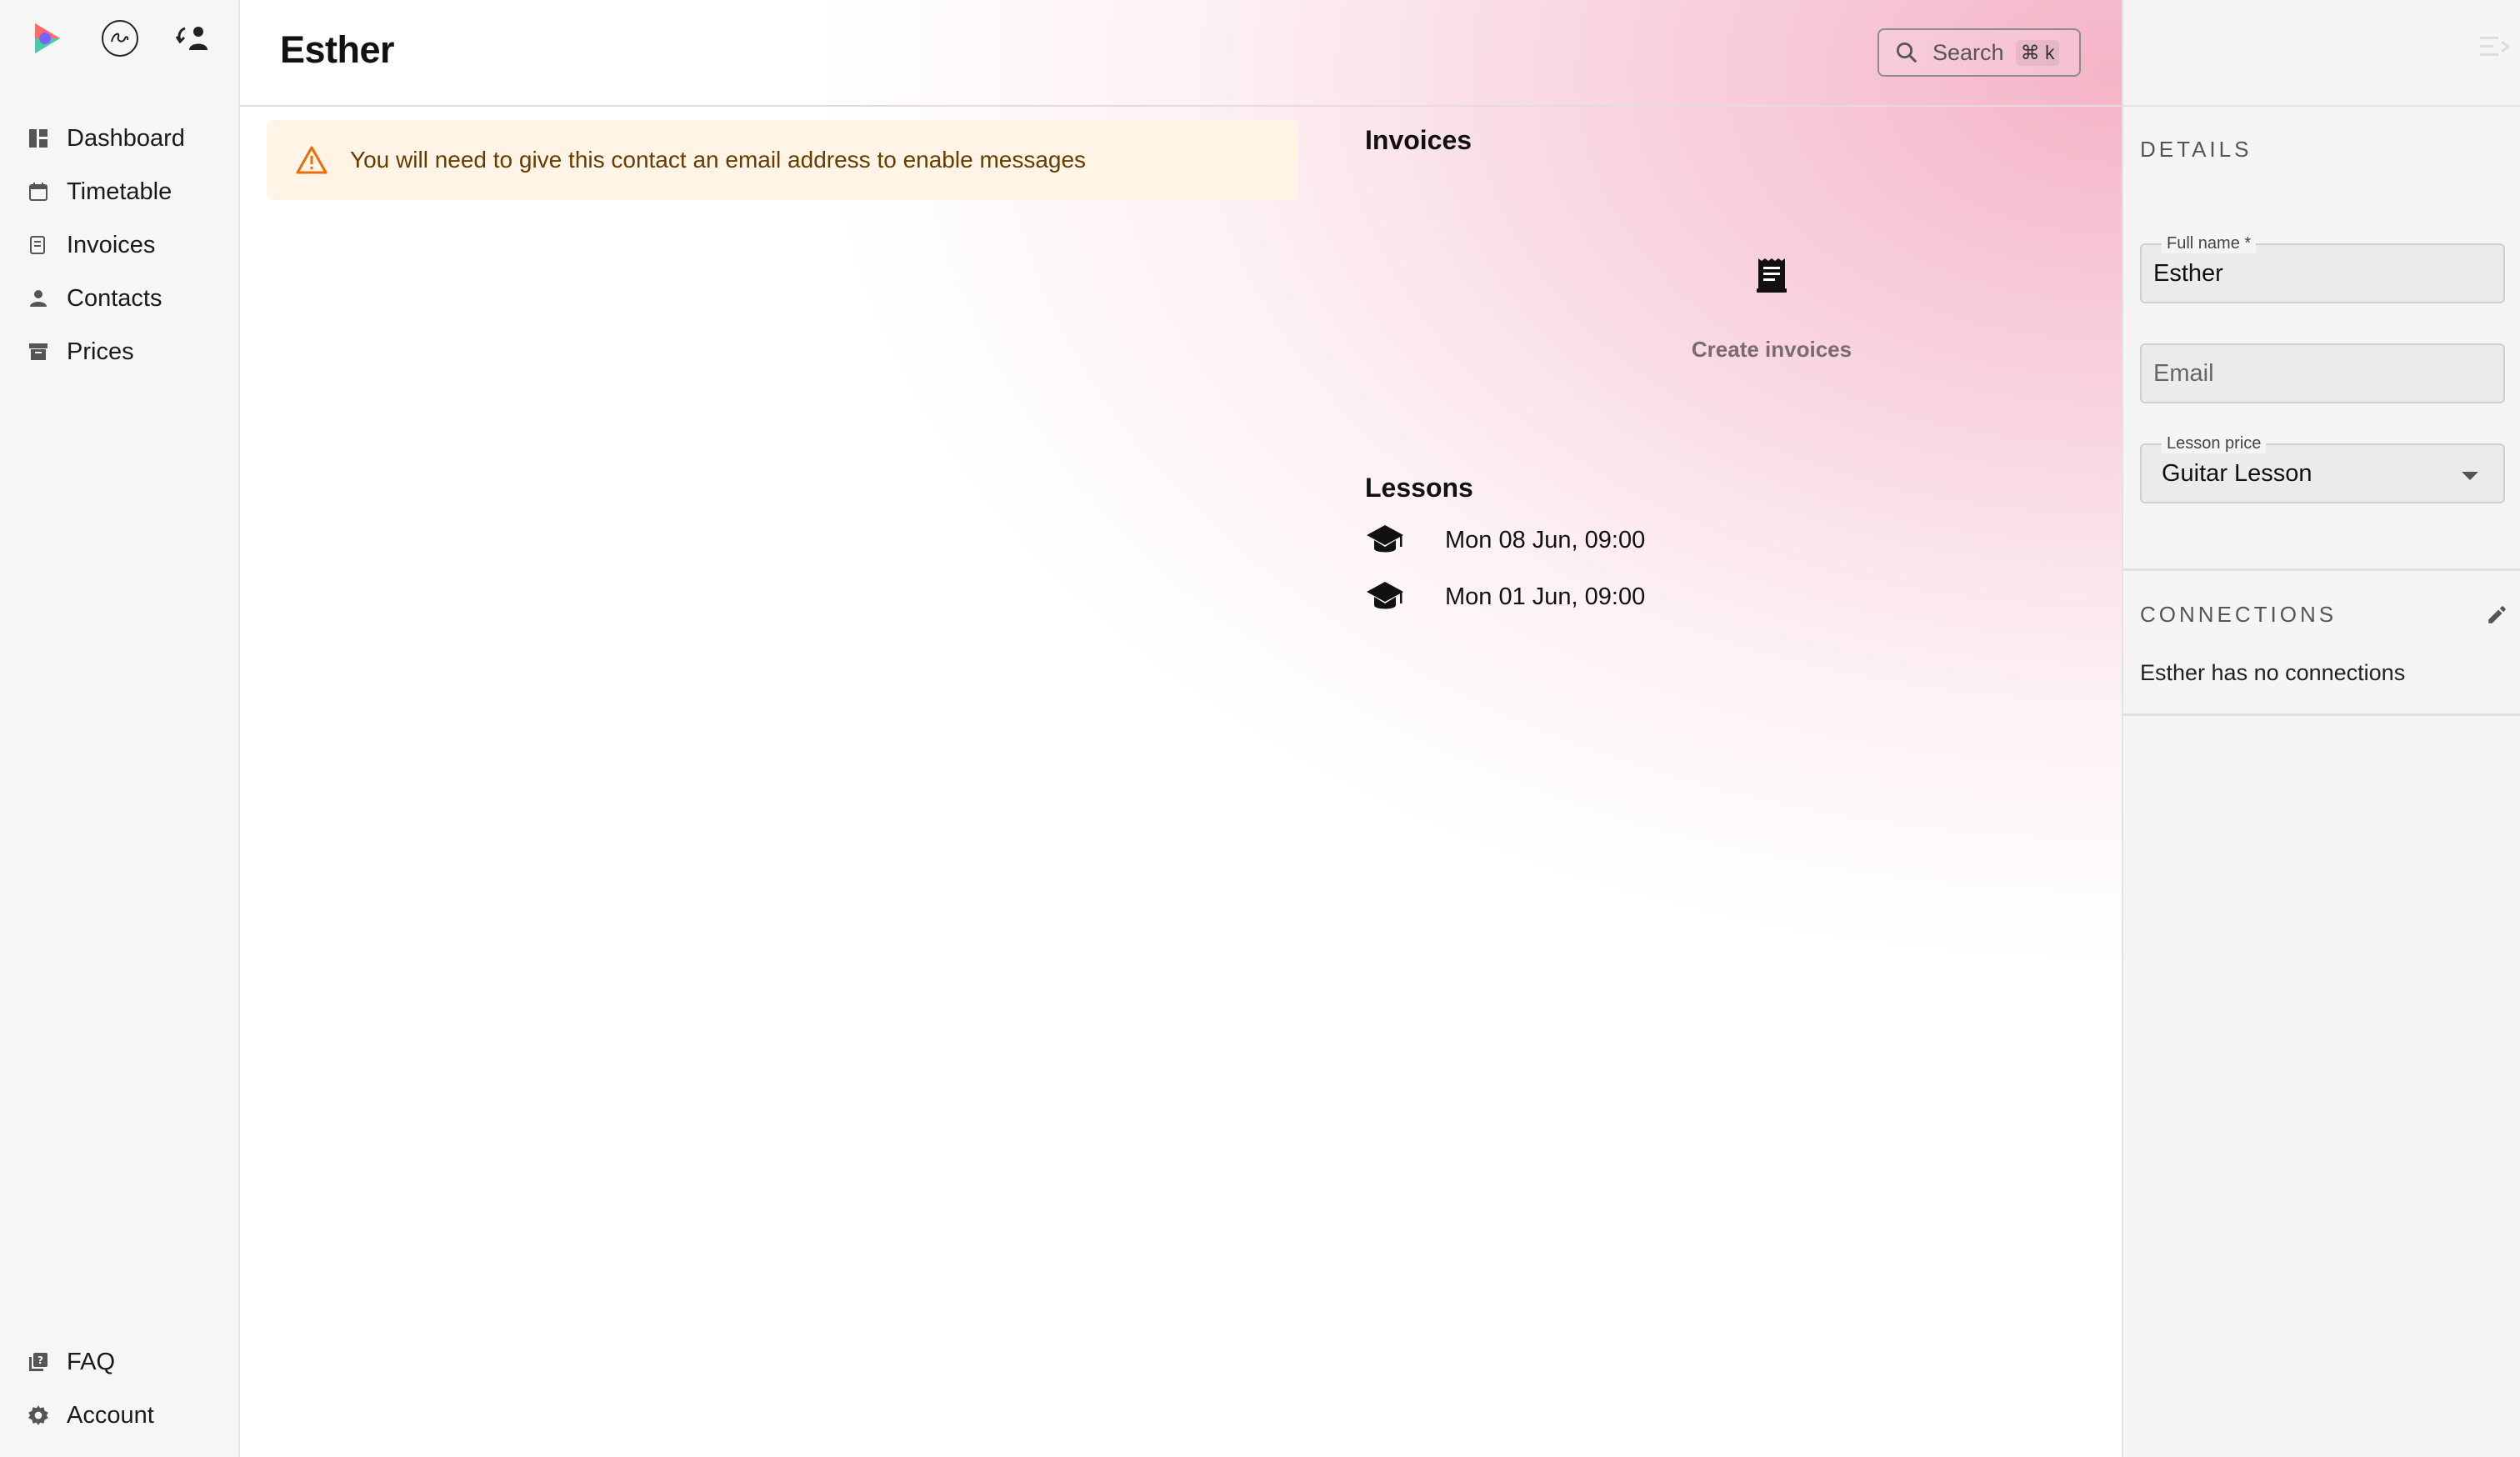 Image resolution: width=2520 pixels, height=1457 pixels. I want to click on sidebar-item-label: FAQ, so click(91, 1361).